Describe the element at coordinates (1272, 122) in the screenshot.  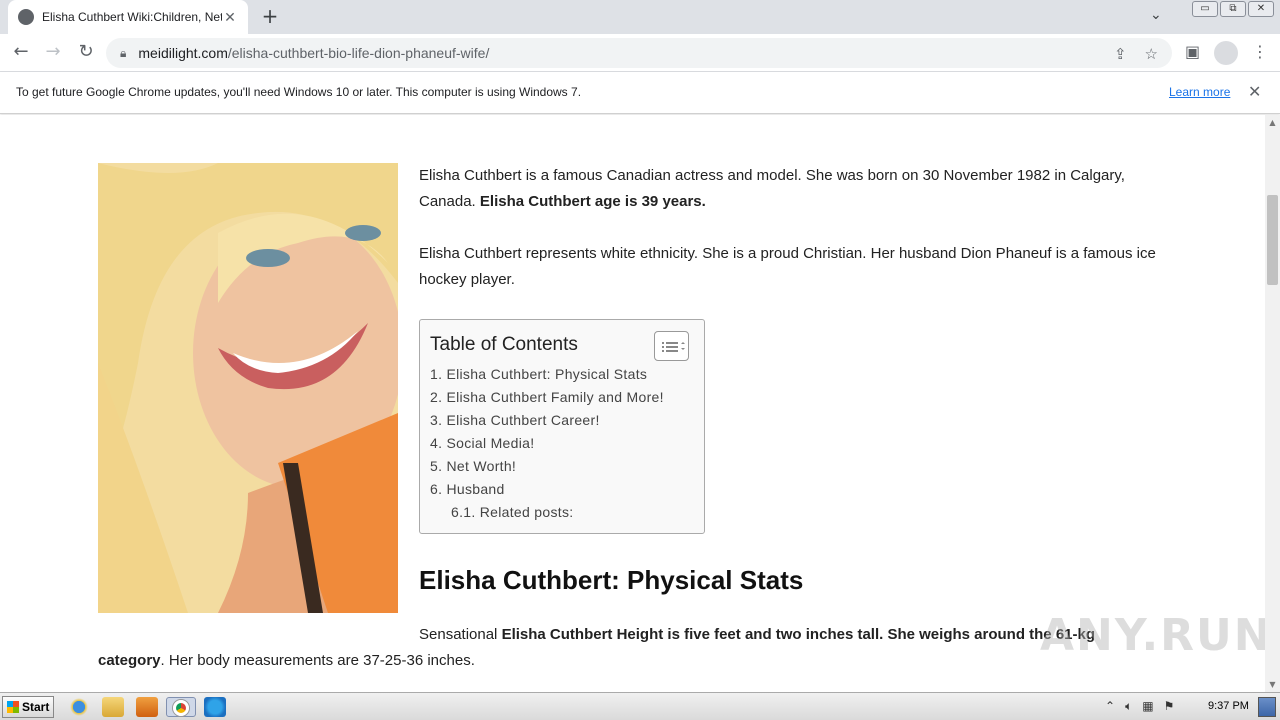
I see `scroll-up-arrow-icon: ▲` at that location.